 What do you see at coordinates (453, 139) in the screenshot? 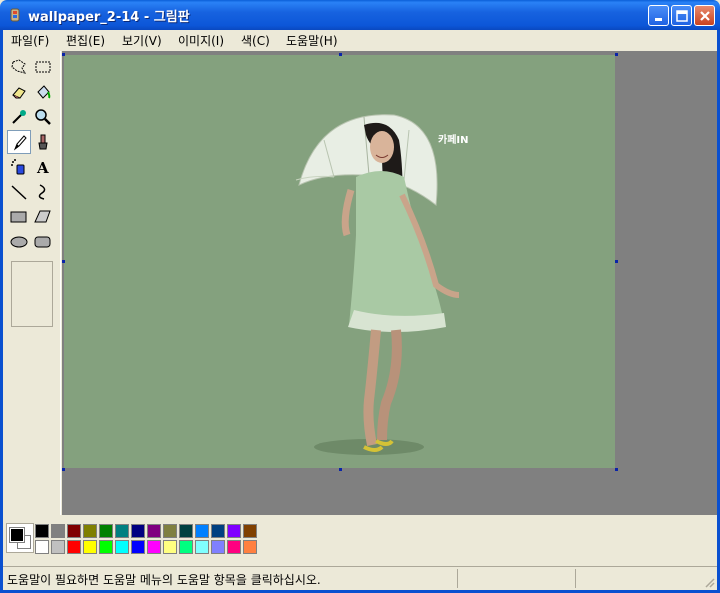
I see `watermark-text: 카페IN` at bounding box center [453, 139].